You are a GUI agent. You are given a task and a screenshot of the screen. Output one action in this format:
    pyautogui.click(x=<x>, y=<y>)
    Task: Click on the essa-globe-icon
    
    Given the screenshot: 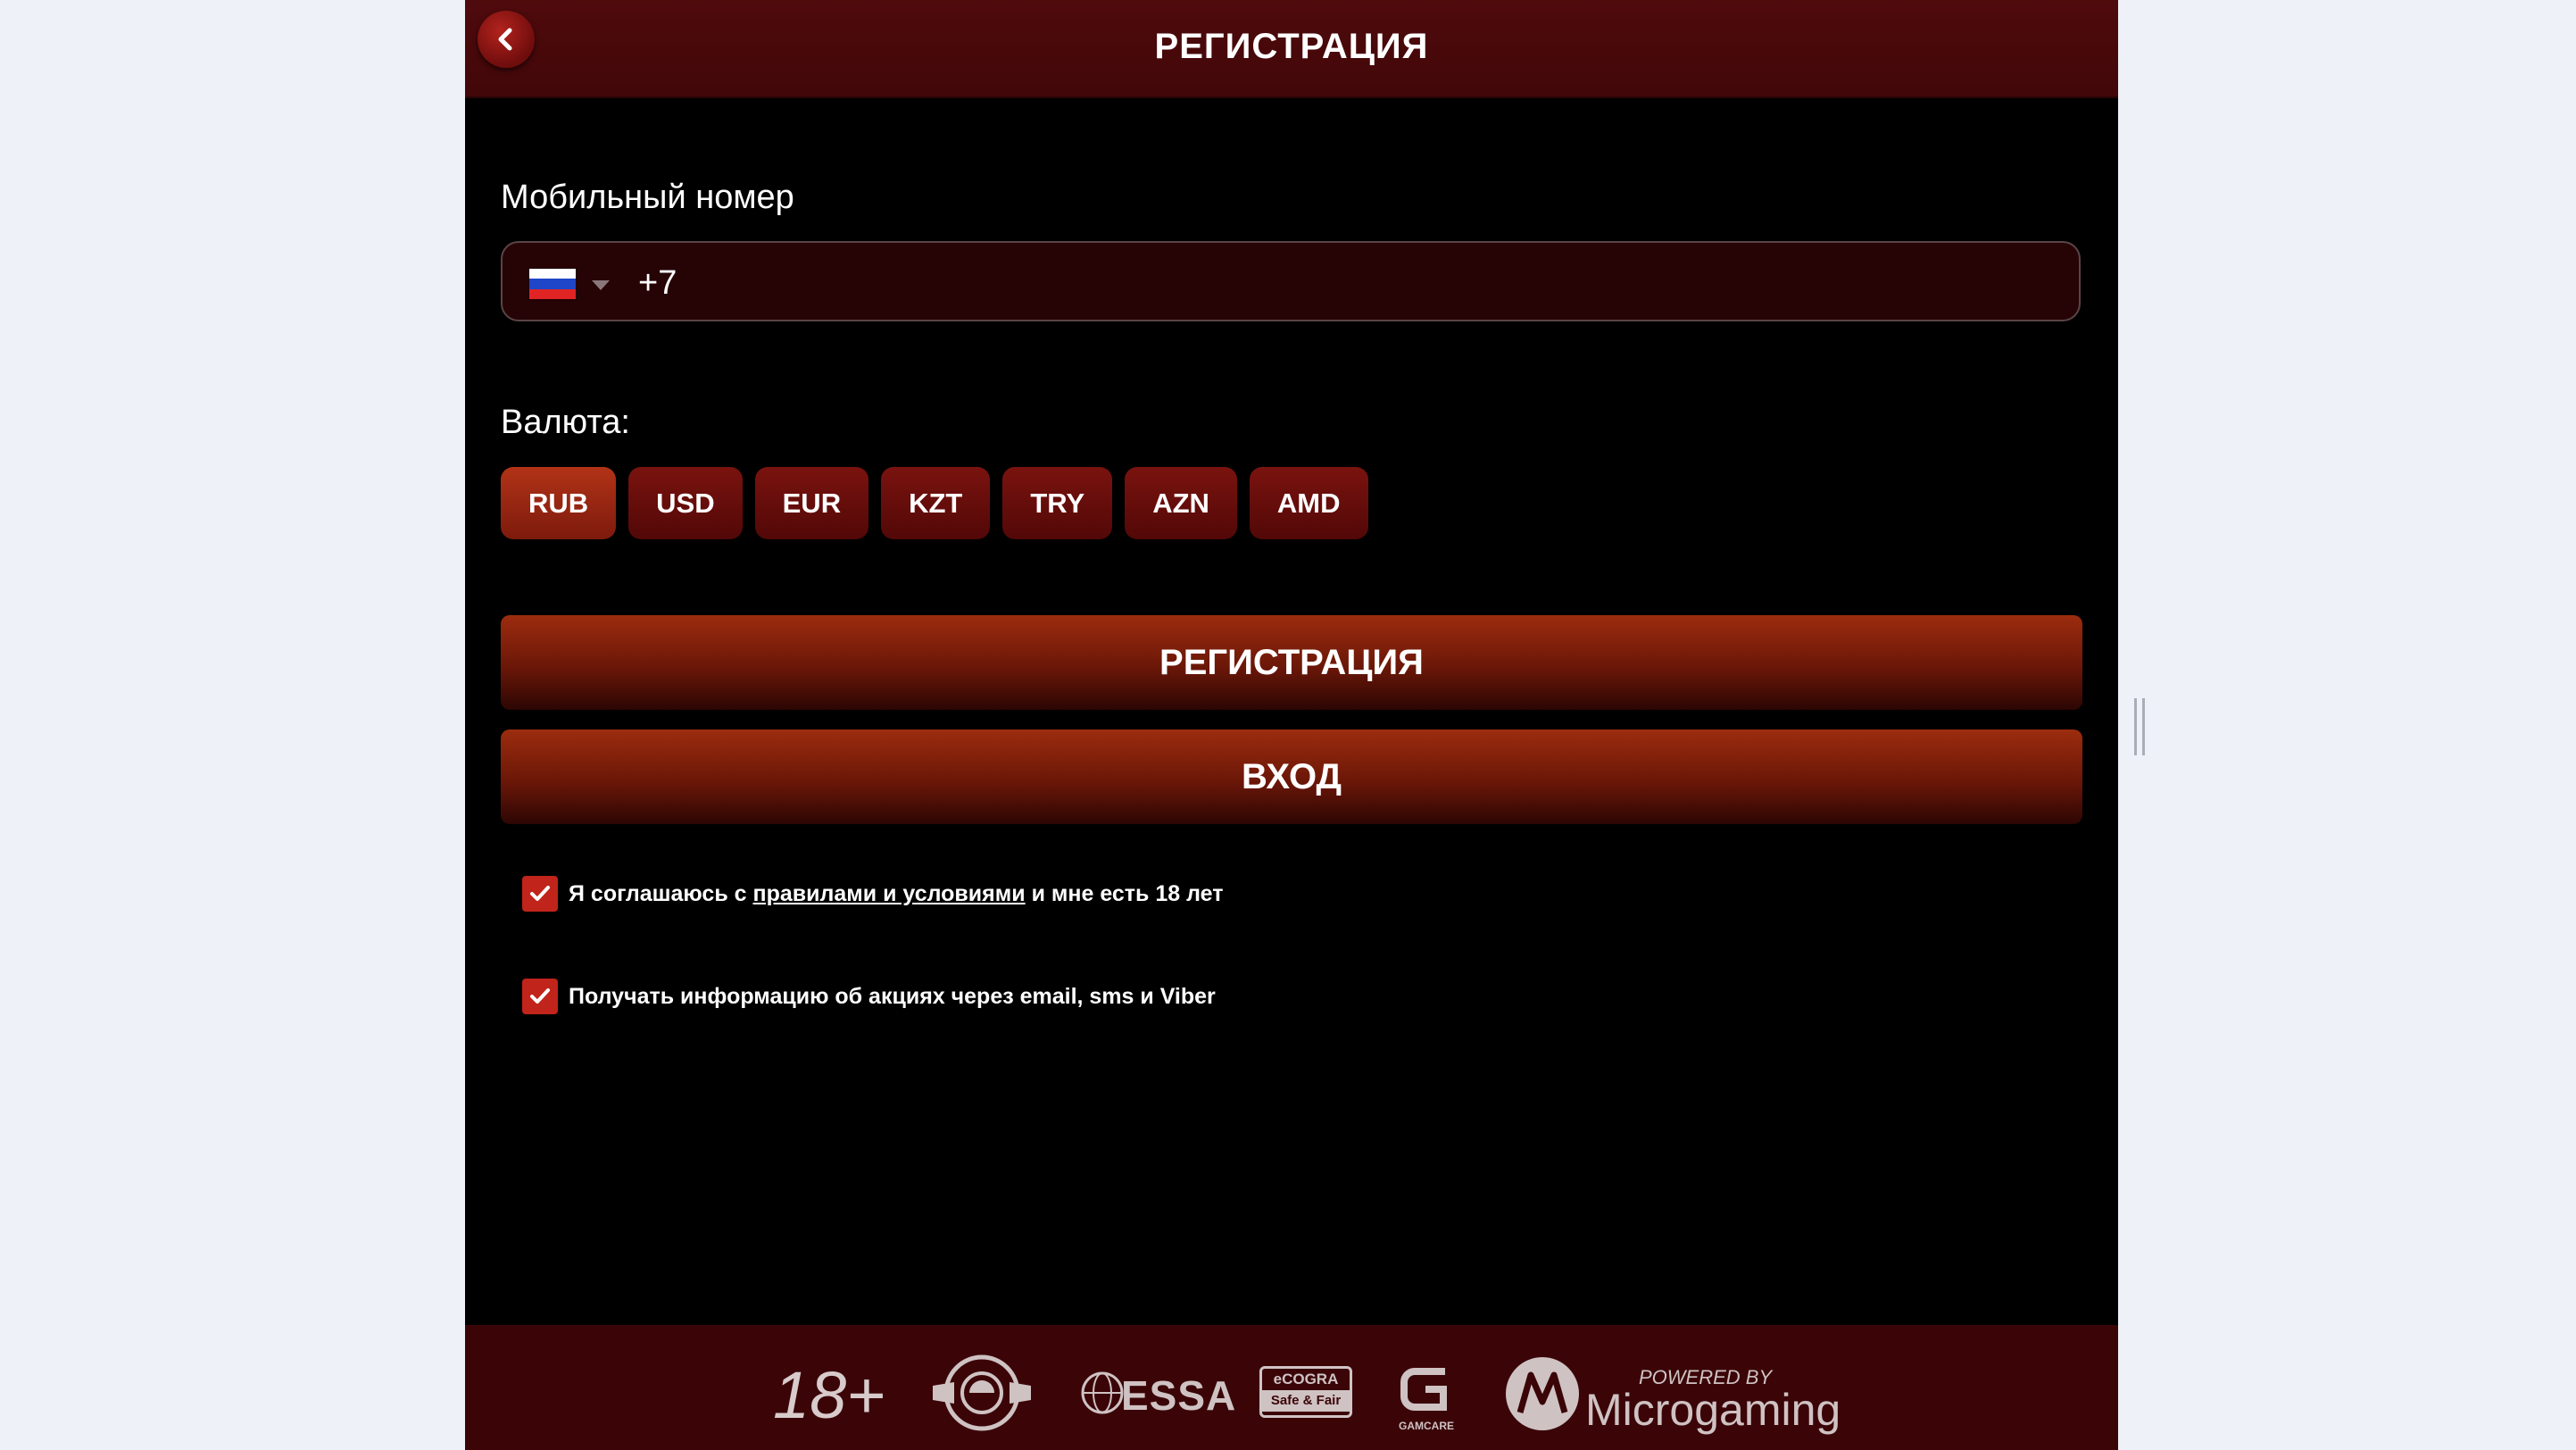 What is the action you would take?
    pyautogui.click(x=1103, y=1393)
    